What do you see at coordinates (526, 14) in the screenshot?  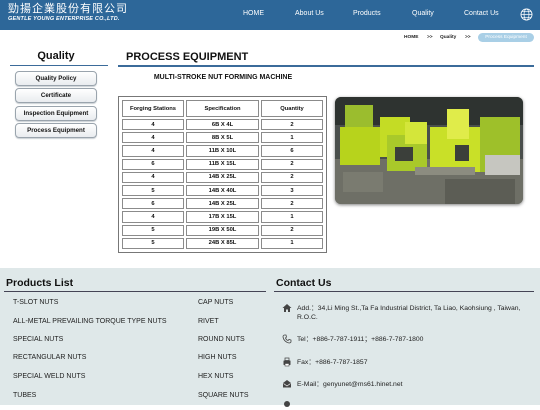 I see `globe-icon` at bounding box center [526, 14].